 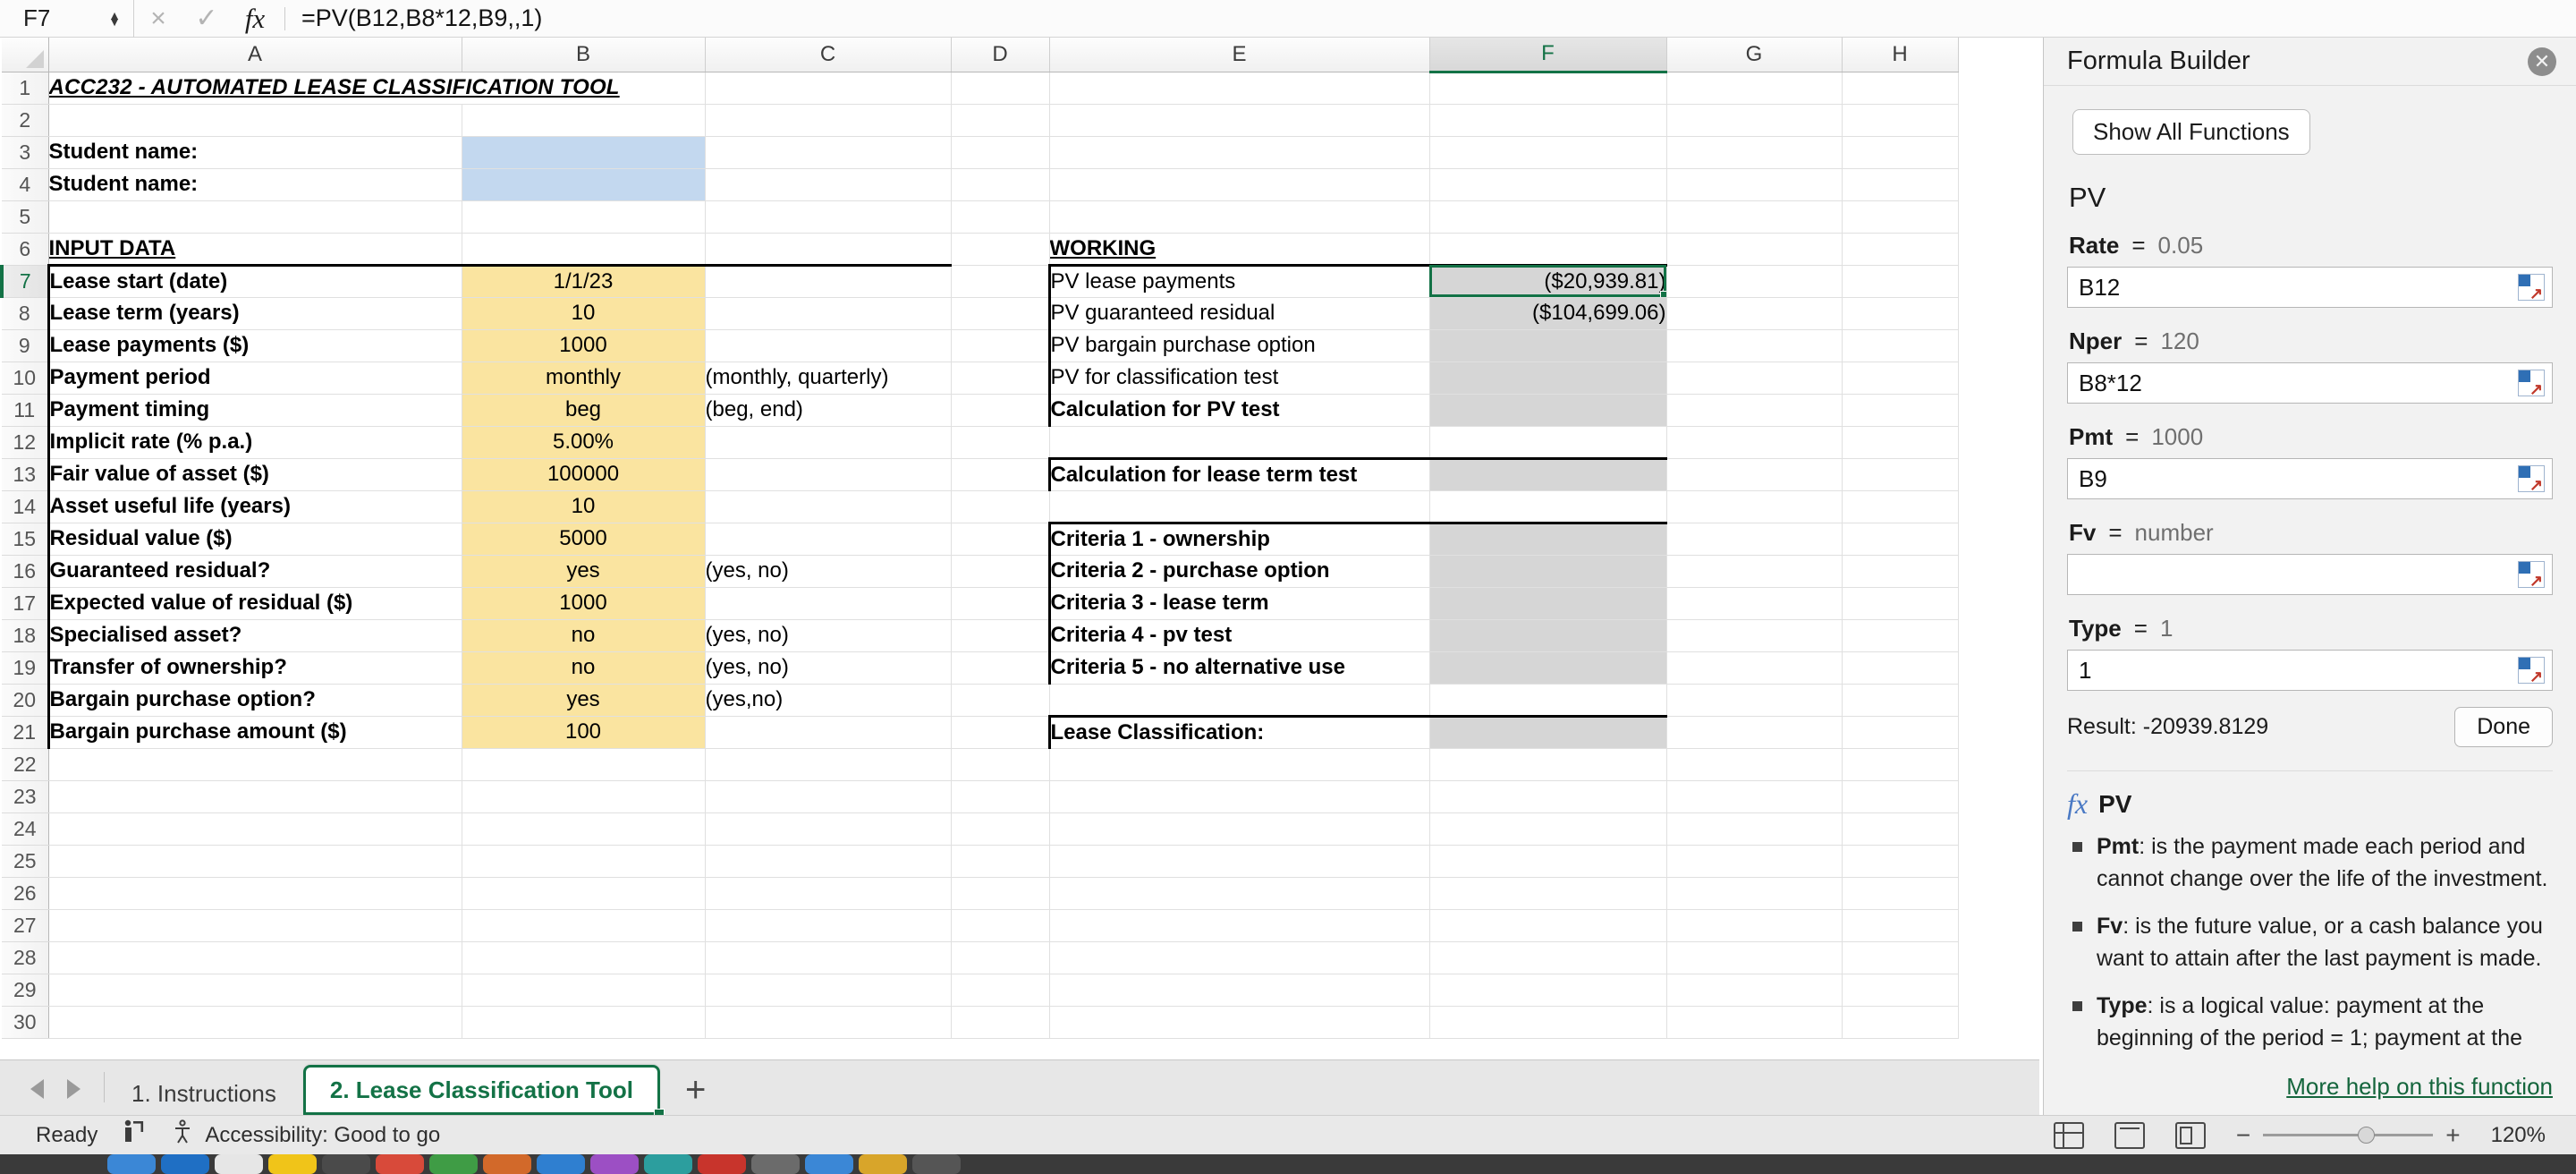 What do you see at coordinates (1239, 957) in the screenshot?
I see `cell-e28` at bounding box center [1239, 957].